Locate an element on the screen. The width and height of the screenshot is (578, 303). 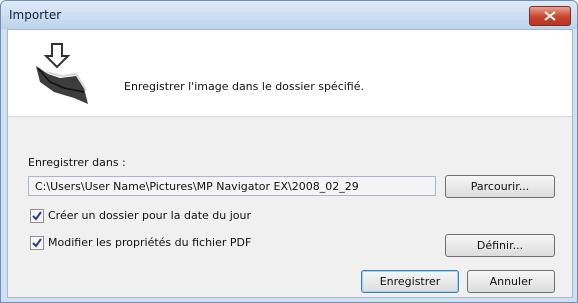
close-icon is located at coordinates (550, 16).